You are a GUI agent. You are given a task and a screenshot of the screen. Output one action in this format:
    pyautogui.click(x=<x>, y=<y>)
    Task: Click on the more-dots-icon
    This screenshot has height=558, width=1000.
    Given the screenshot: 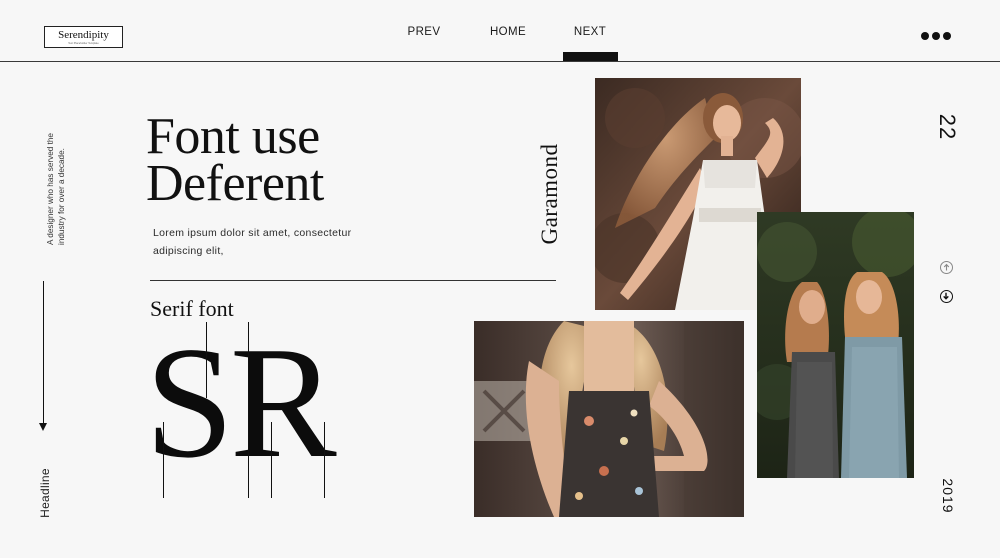 What is the action you would take?
    pyautogui.click(x=936, y=37)
    